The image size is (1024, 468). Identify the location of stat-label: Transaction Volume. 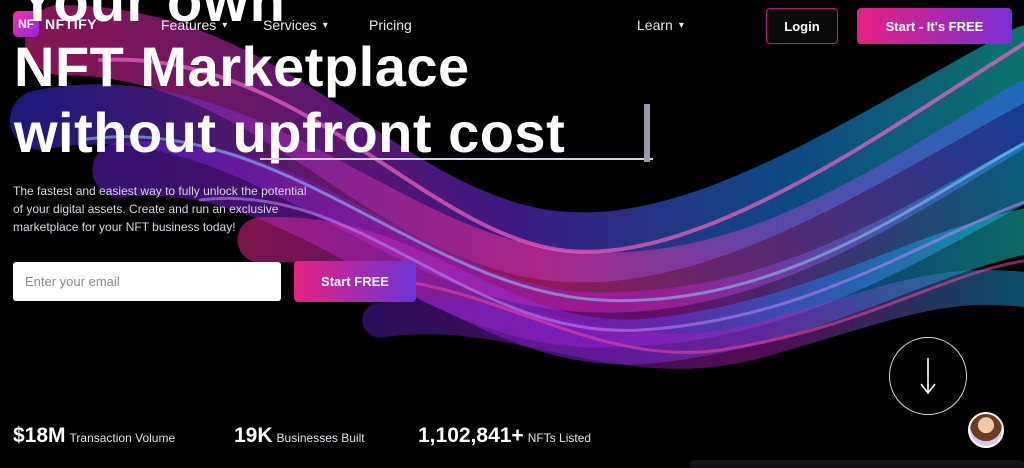
(122, 438).